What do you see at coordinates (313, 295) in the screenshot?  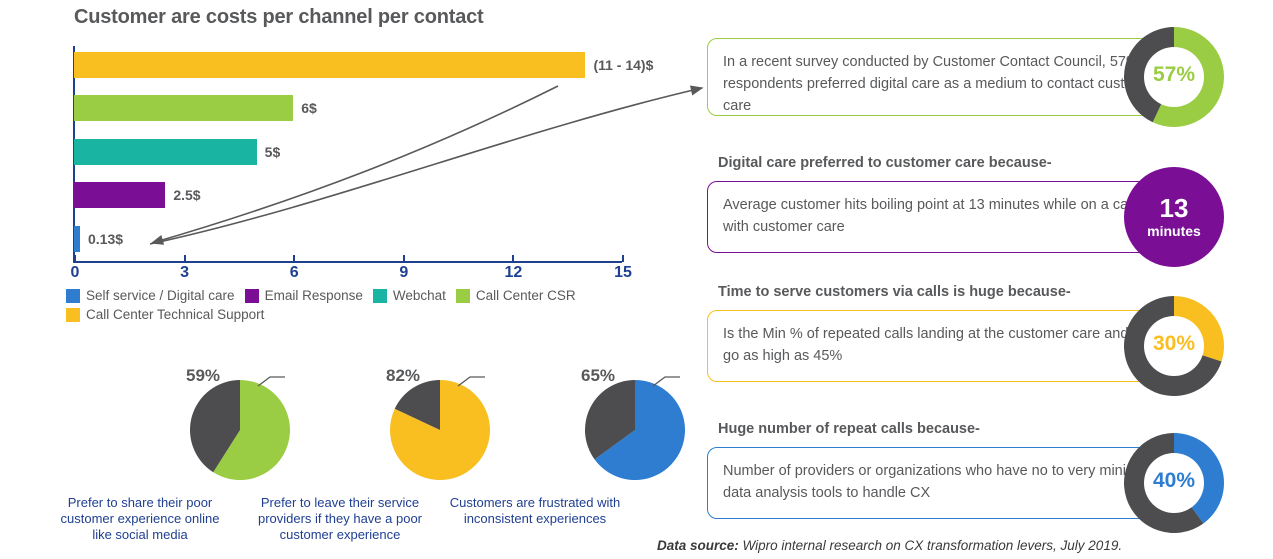 I see `legend-label: Email Response` at bounding box center [313, 295].